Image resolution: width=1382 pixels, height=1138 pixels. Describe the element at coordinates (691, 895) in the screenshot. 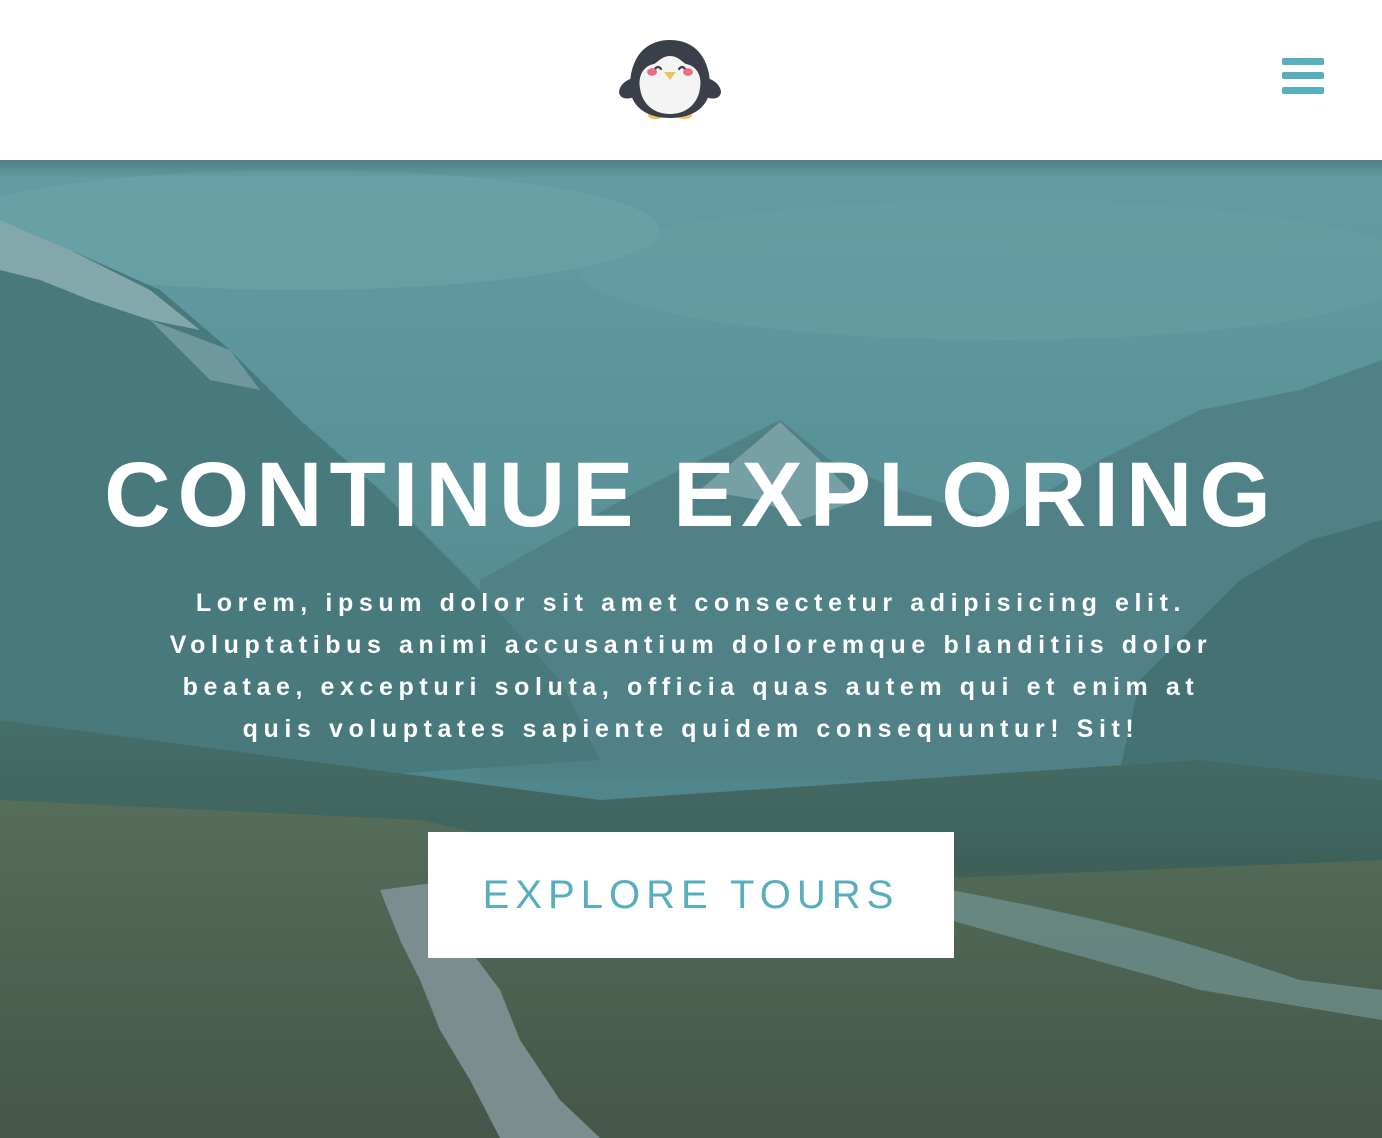

I see `explore-tours-button: EXPLORE TOURS` at that location.